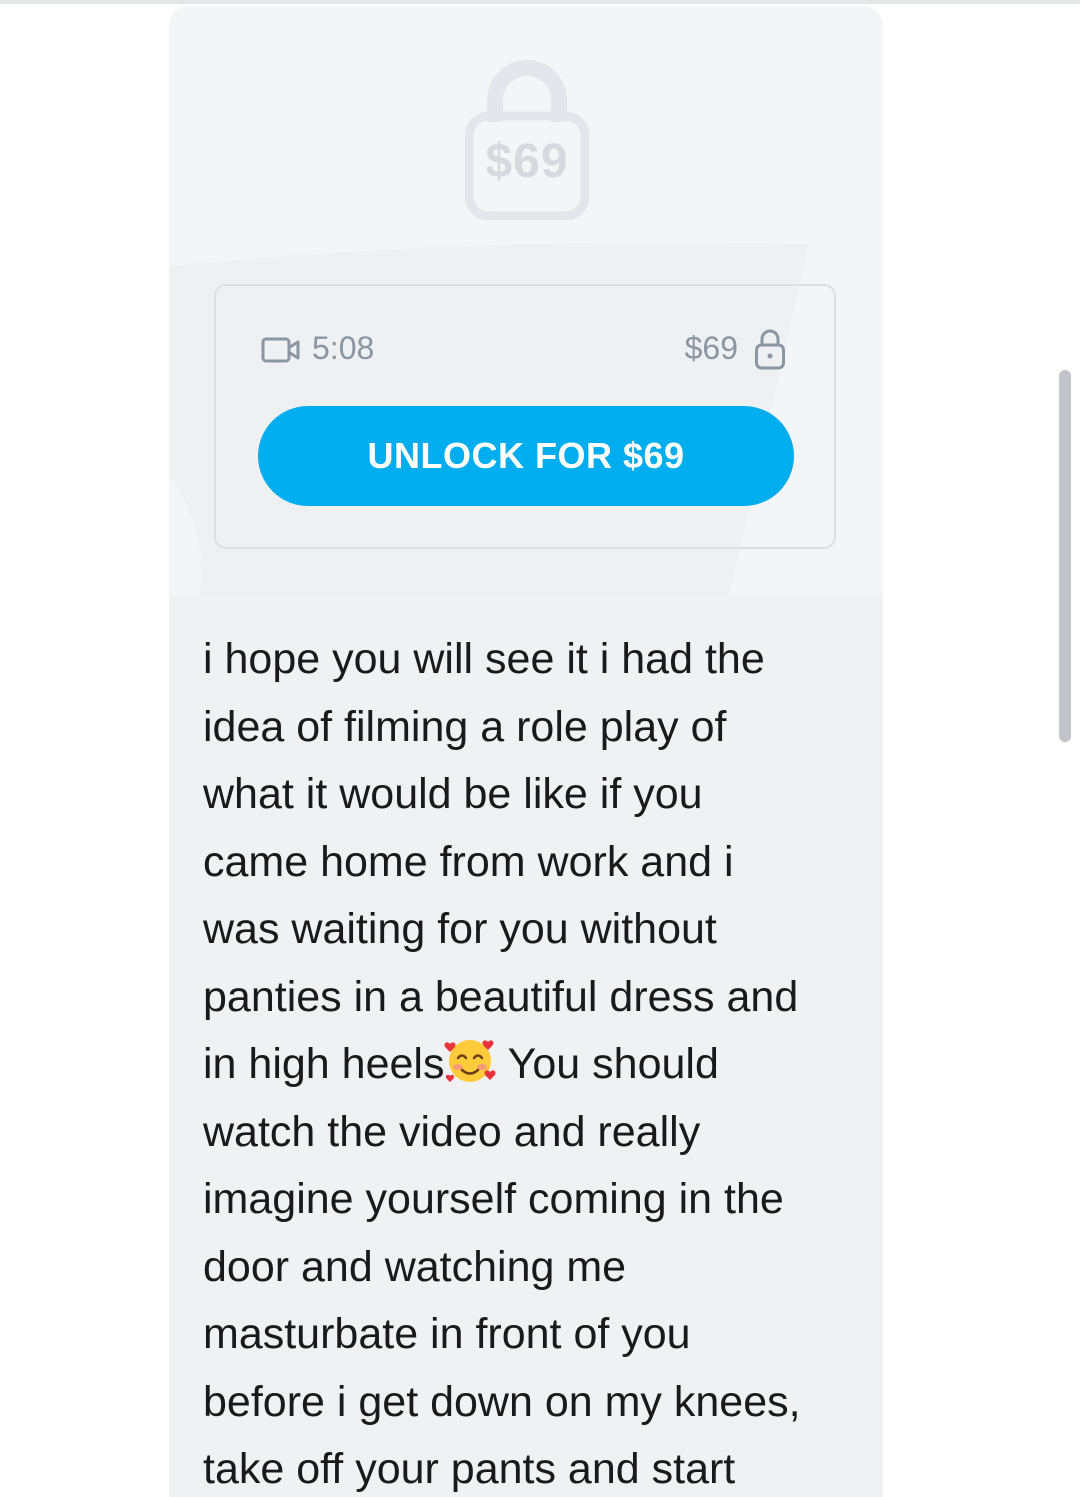  I want to click on scrollbar-thumb, so click(1065, 556).